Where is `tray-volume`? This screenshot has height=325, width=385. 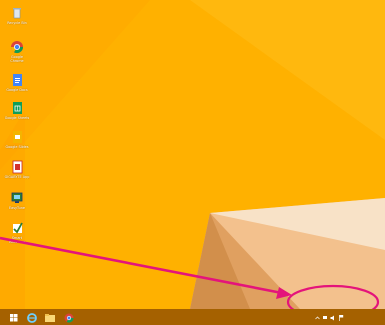
tray-volume is located at coordinates (333, 317).